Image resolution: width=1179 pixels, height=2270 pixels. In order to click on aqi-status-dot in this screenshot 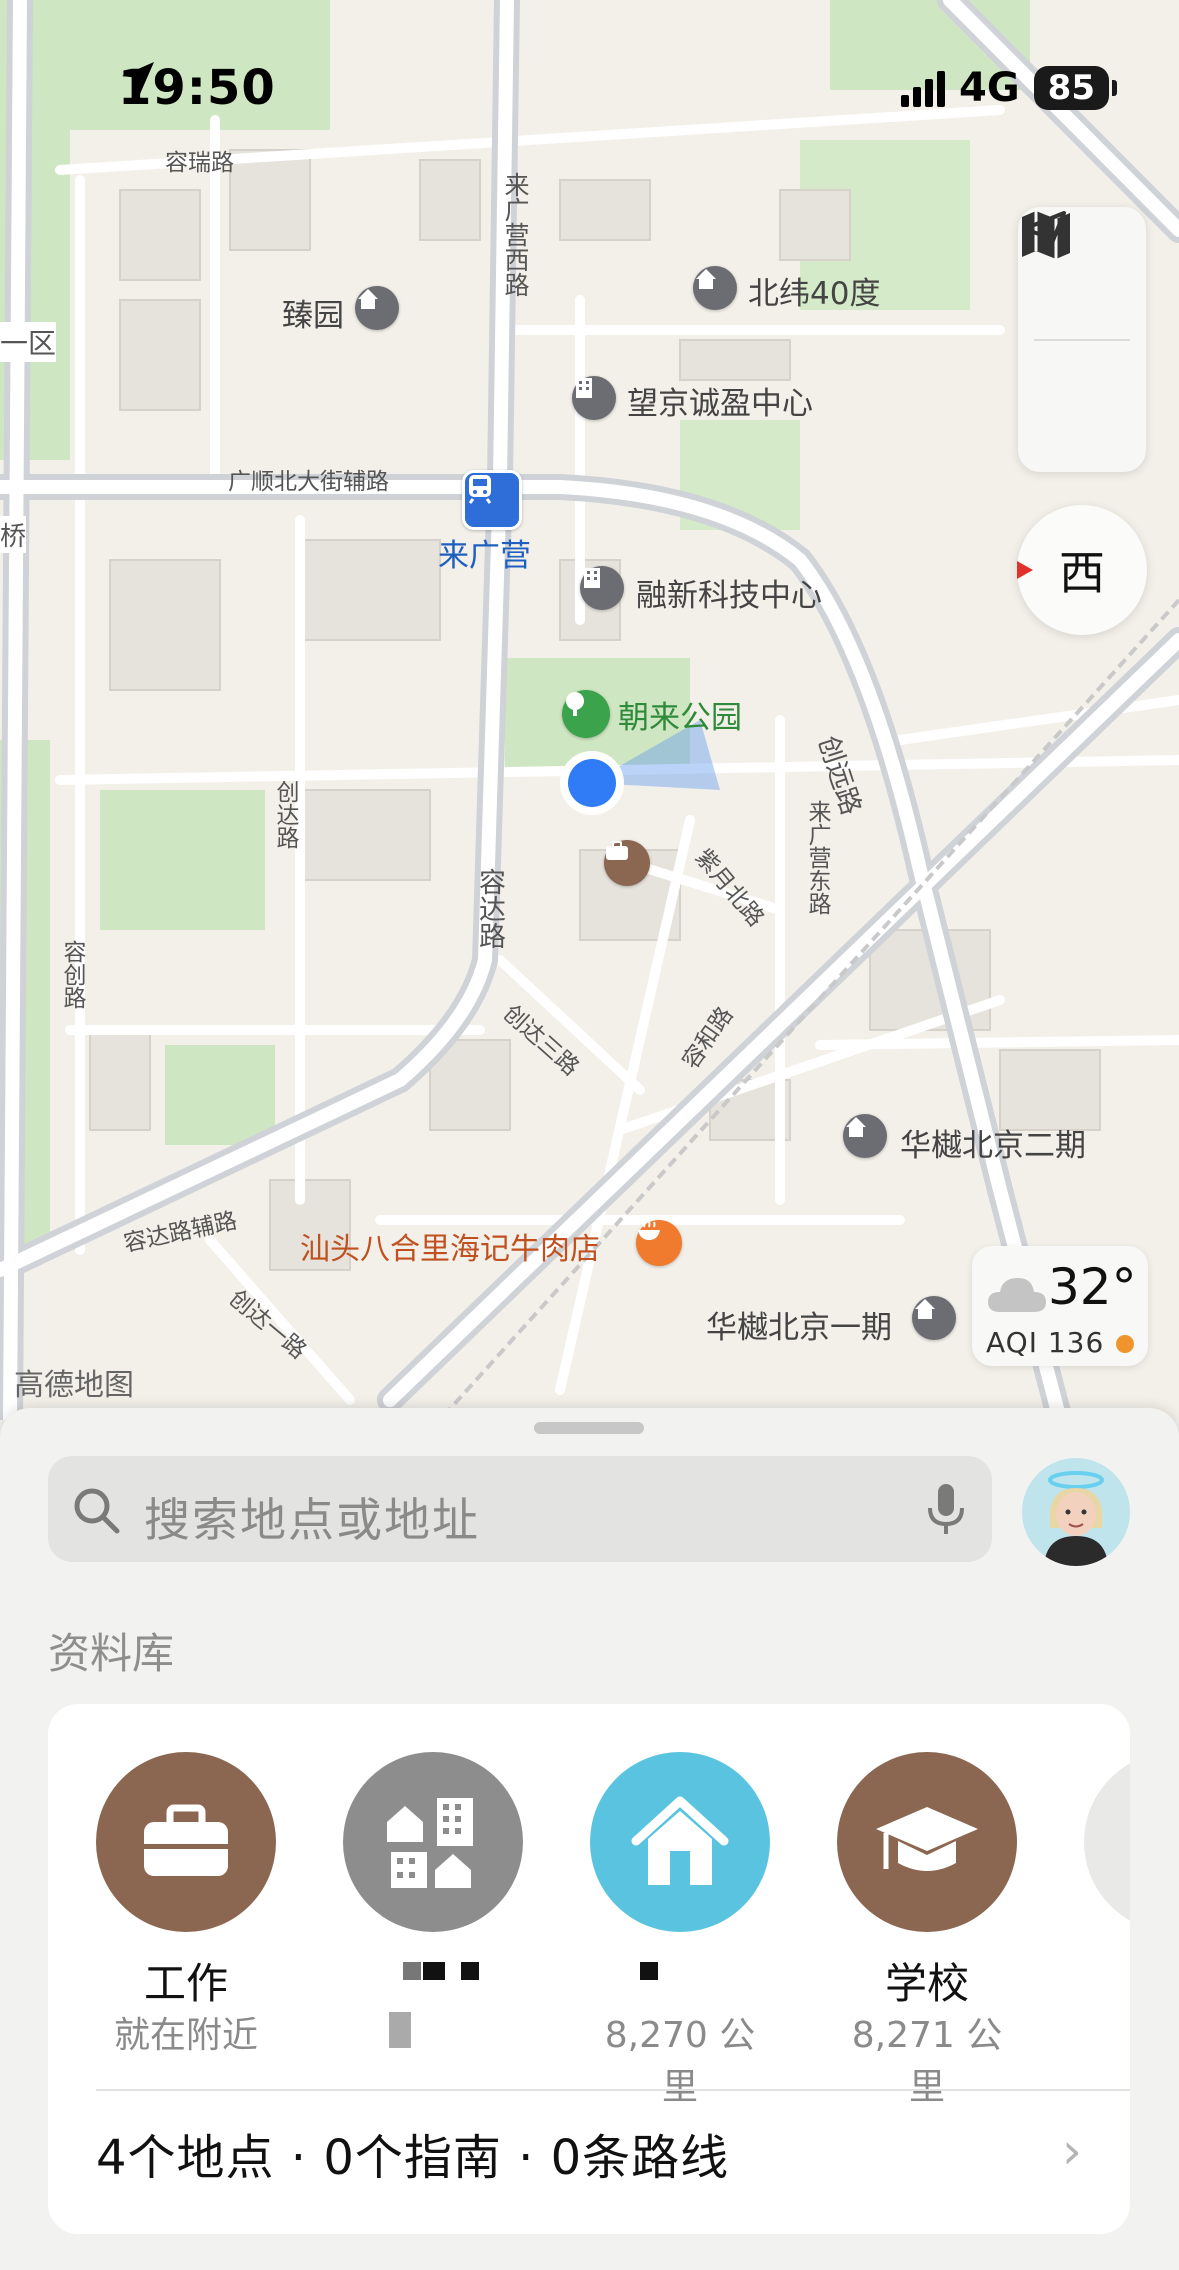, I will do `click(1125, 1344)`.